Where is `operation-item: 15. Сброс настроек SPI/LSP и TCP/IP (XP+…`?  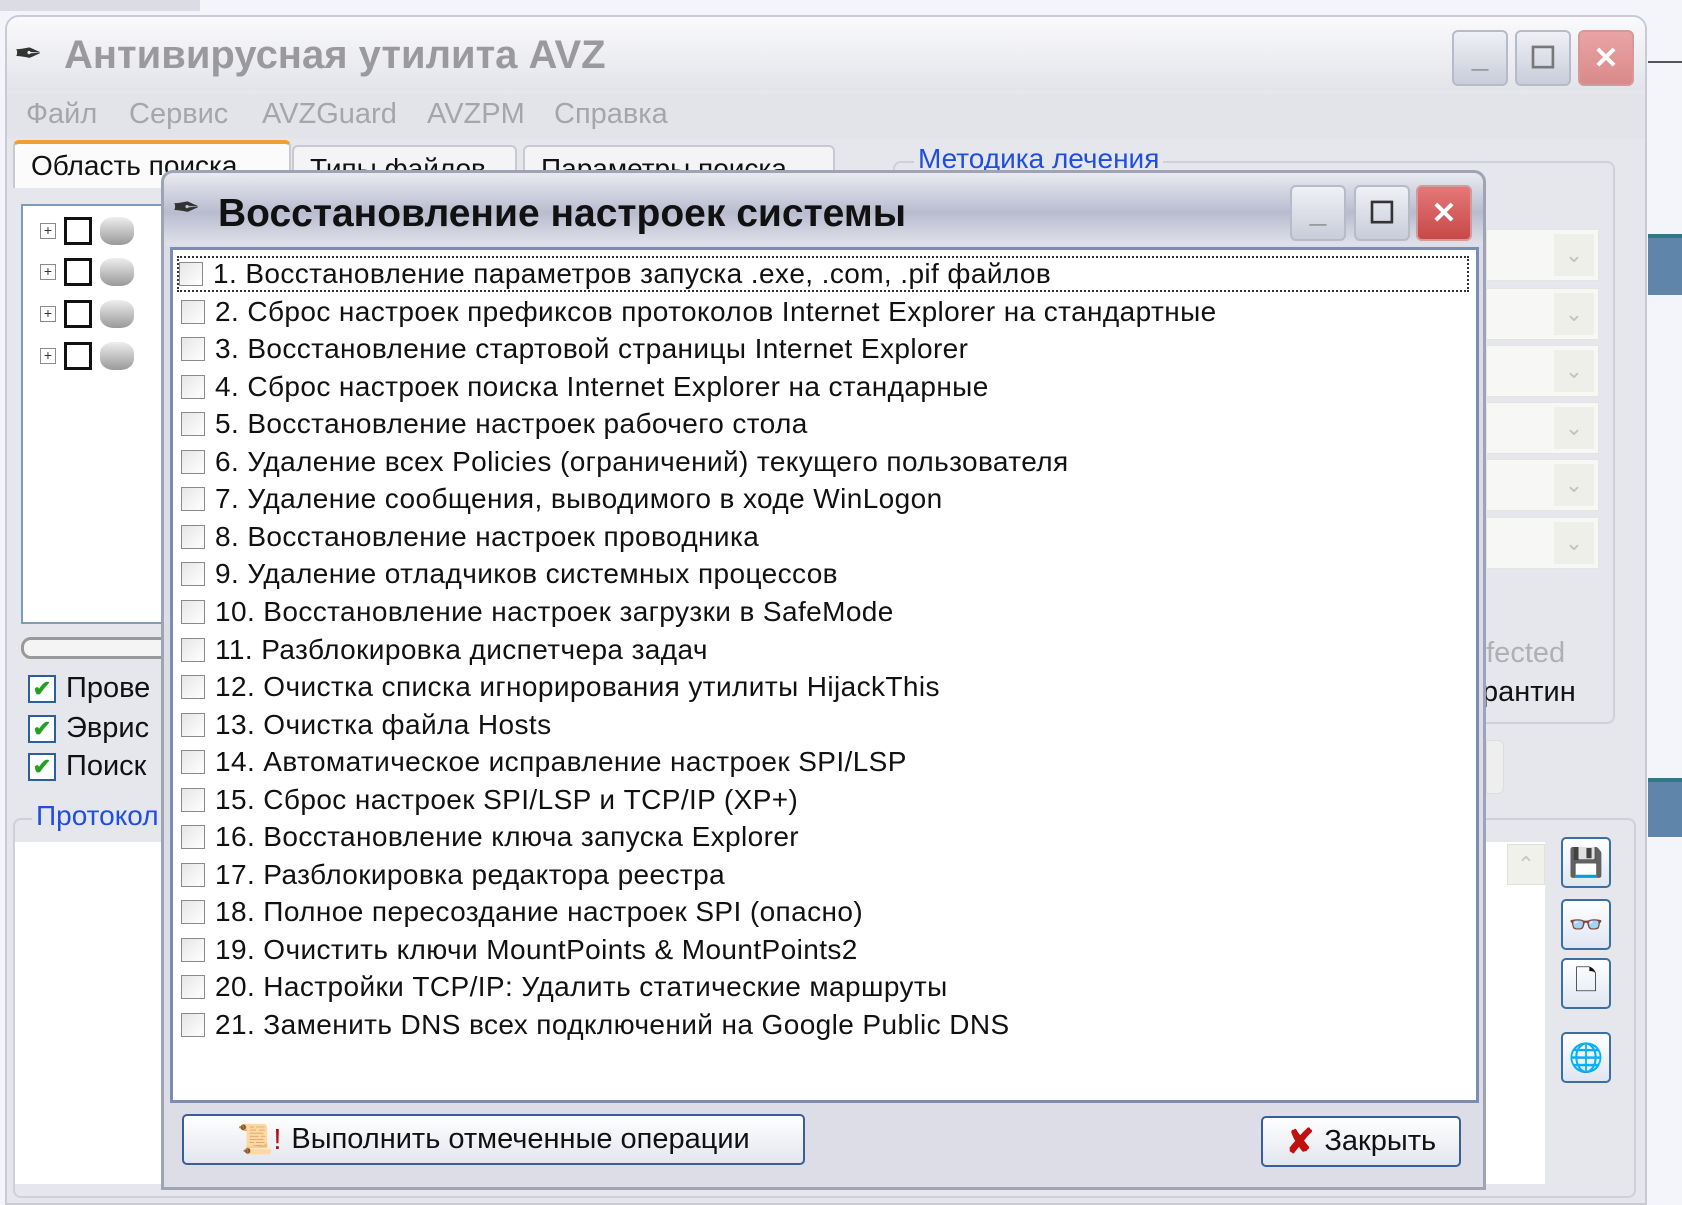
operation-item: 15. Сброс настроек SPI/LSP и TCP/IP (XP+… is located at coordinates (489, 800).